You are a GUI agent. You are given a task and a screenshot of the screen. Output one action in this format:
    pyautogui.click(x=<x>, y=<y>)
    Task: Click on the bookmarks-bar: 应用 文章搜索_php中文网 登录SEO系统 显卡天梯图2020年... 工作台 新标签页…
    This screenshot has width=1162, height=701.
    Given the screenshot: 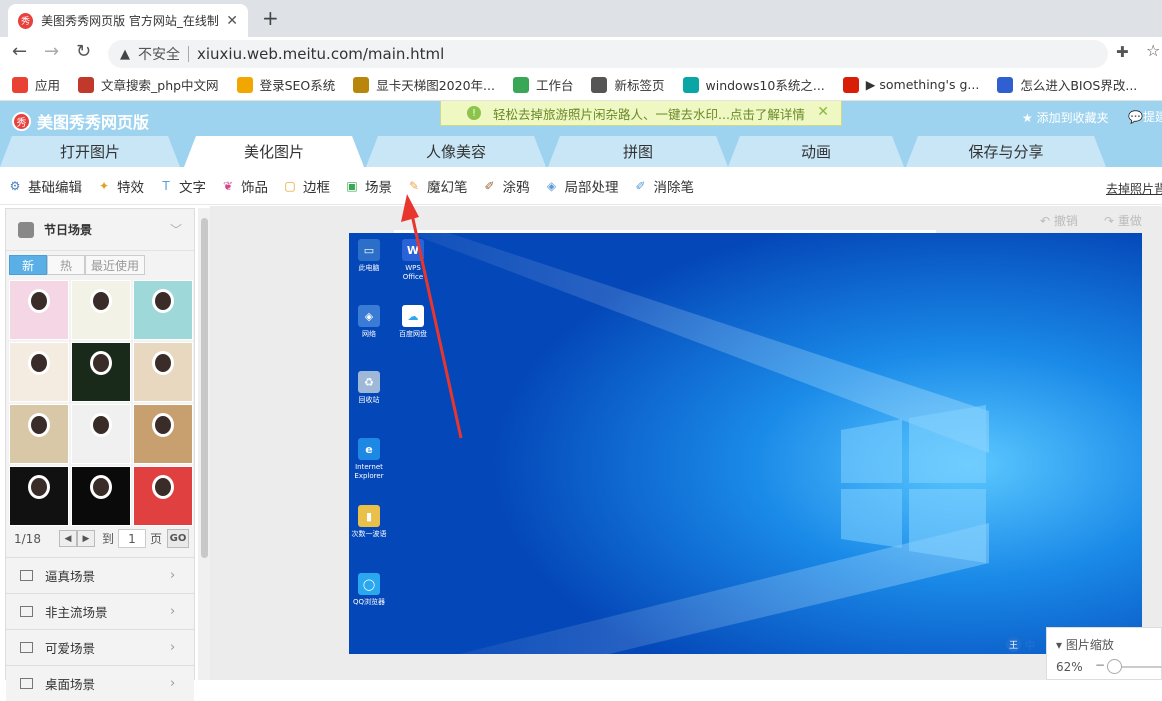 What is the action you would take?
    pyautogui.click(x=581, y=85)
    